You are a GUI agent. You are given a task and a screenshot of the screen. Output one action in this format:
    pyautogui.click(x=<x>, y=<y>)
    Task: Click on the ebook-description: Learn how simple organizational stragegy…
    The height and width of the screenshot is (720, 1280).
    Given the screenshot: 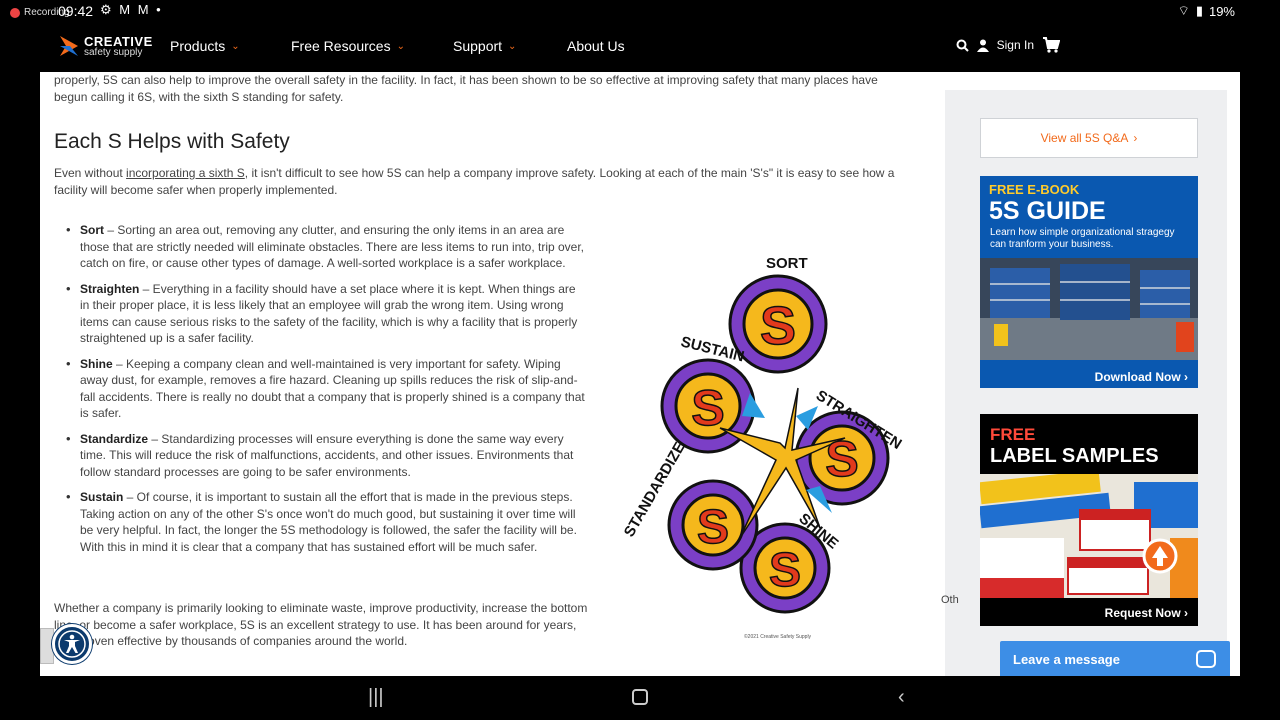 What is the action you would take?
    pyautogui.click(x=1082, y=238)
    